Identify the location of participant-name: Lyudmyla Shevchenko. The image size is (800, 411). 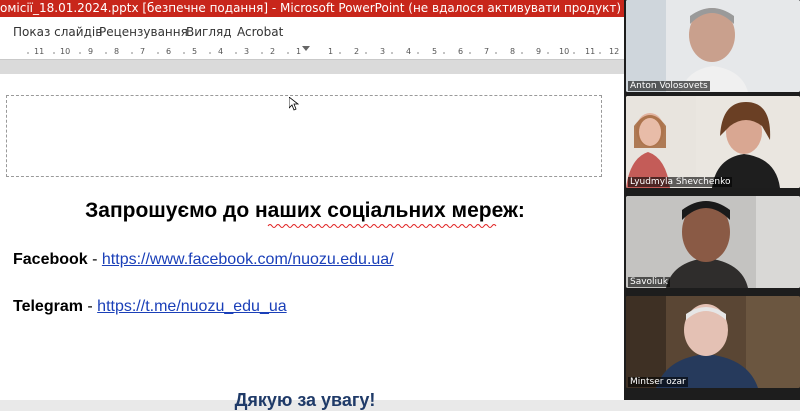
(680, 182).